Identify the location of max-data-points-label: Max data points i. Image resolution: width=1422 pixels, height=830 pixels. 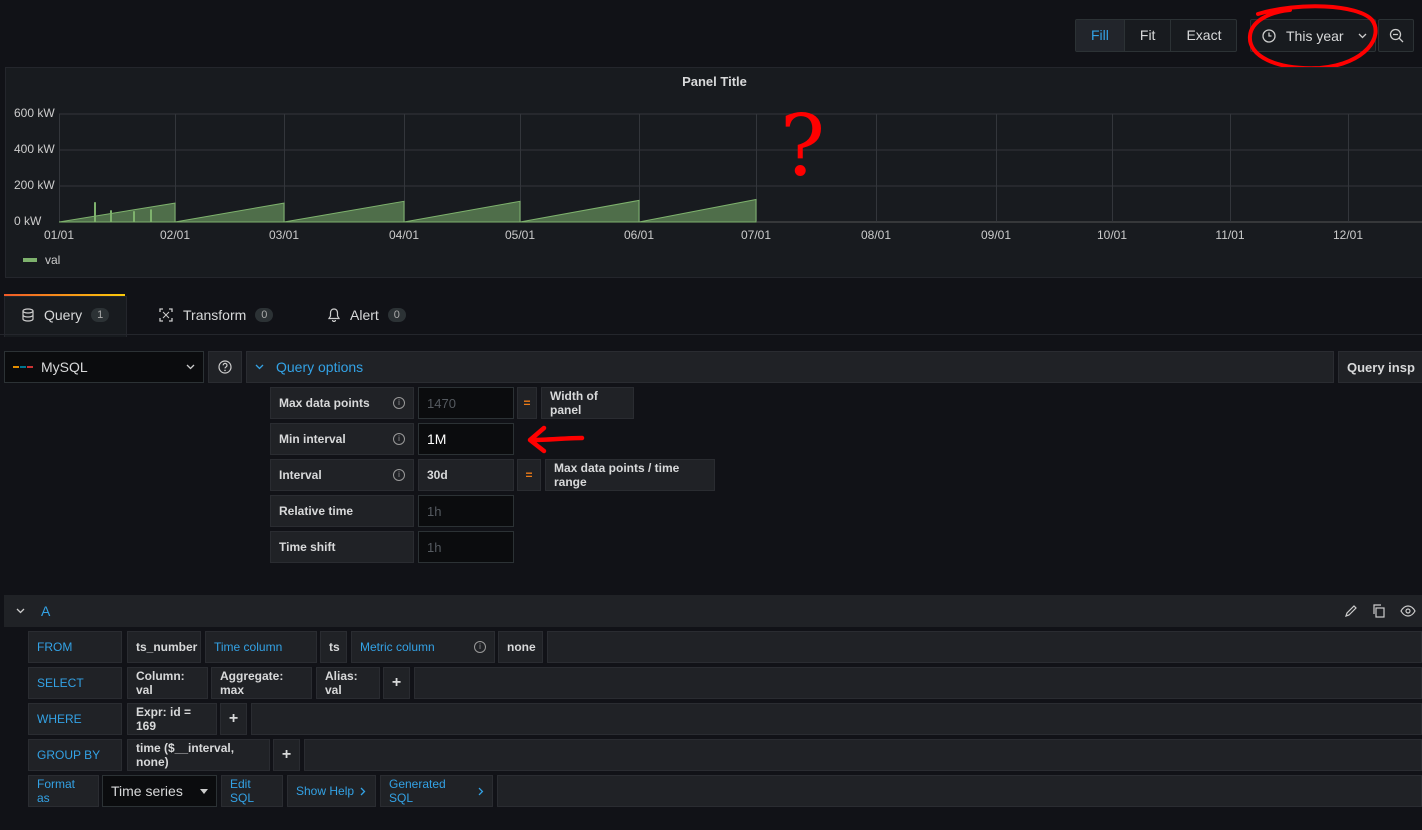
(342, 403).